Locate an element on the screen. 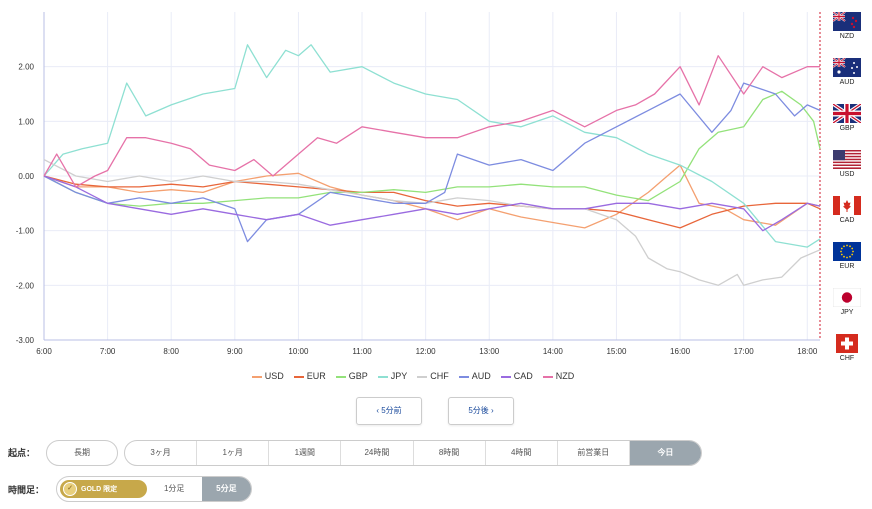  x-tick-label: 14:00 is located at coordinates (553, 351).